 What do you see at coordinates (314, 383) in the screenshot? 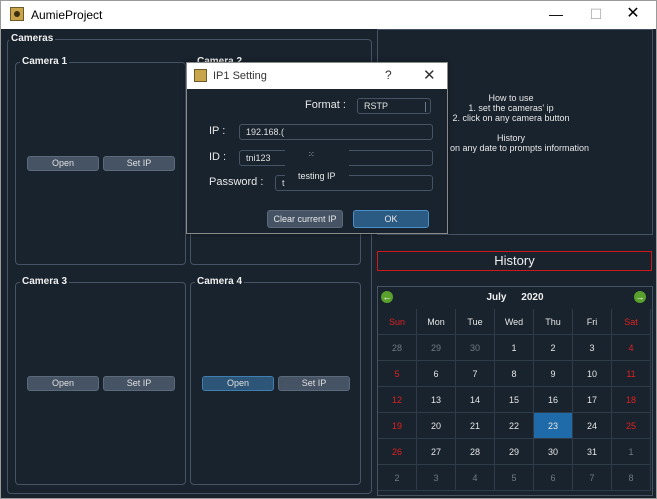
I see `camera-4-set-ip-button: Set IP` at bounding box center [314, 383].